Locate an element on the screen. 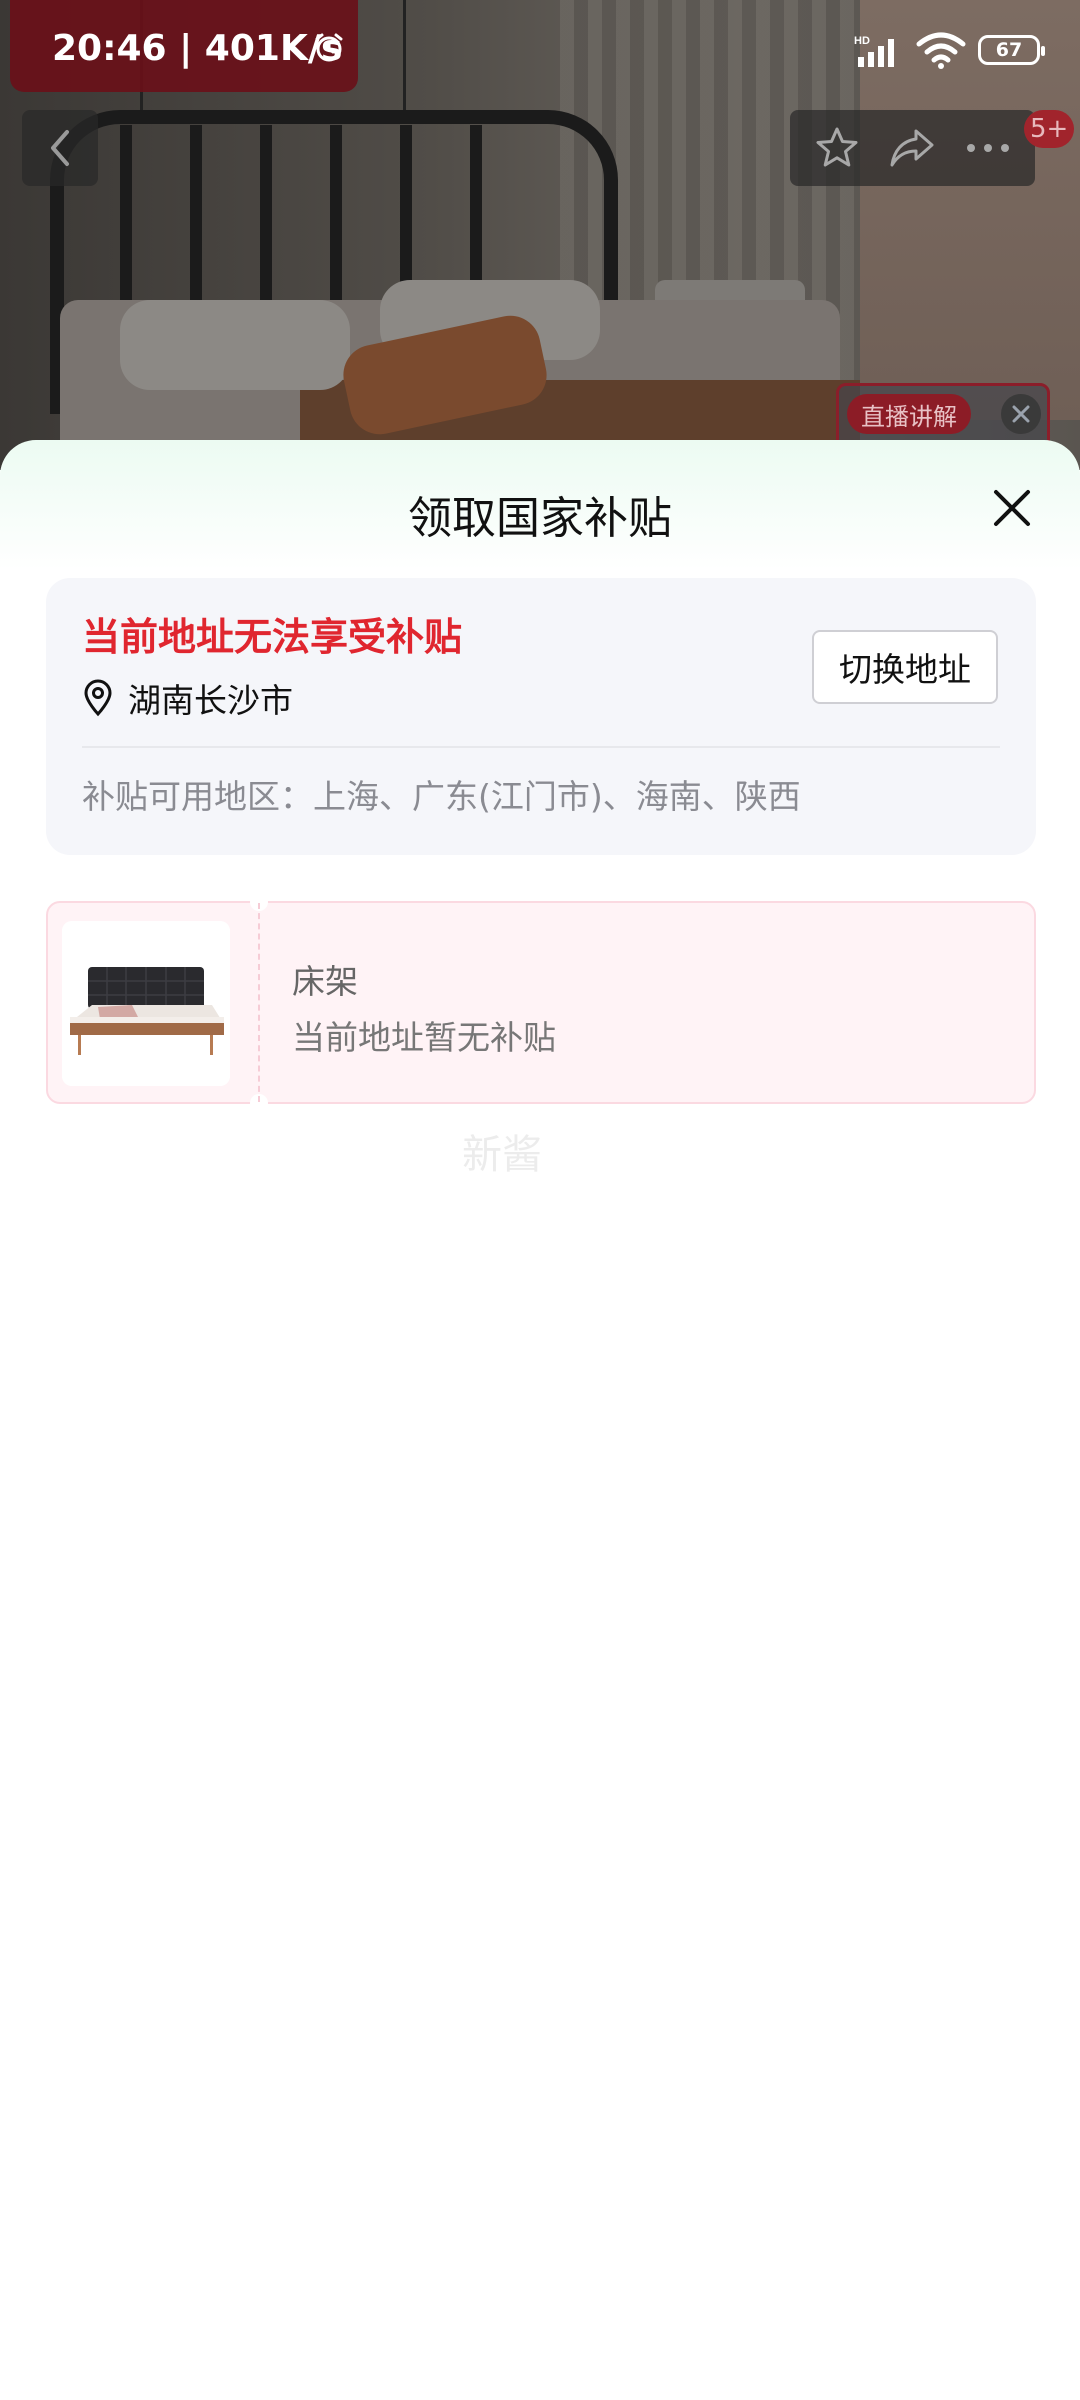 The image size is (1080, 2400). star-icon is located at coordinates (837, 148).